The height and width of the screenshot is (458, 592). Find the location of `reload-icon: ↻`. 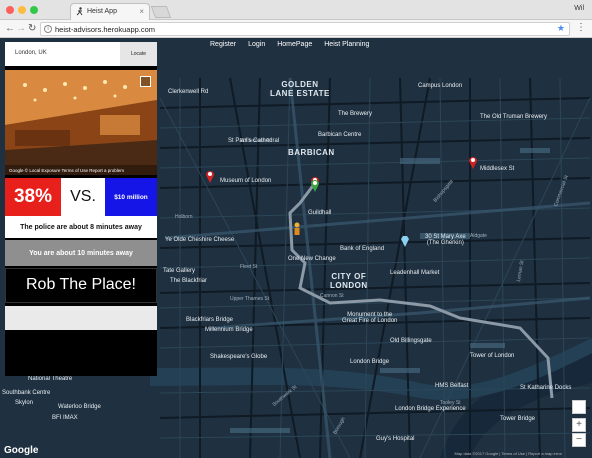

reload-icon: ↻ is located at coordinates (32, 28).